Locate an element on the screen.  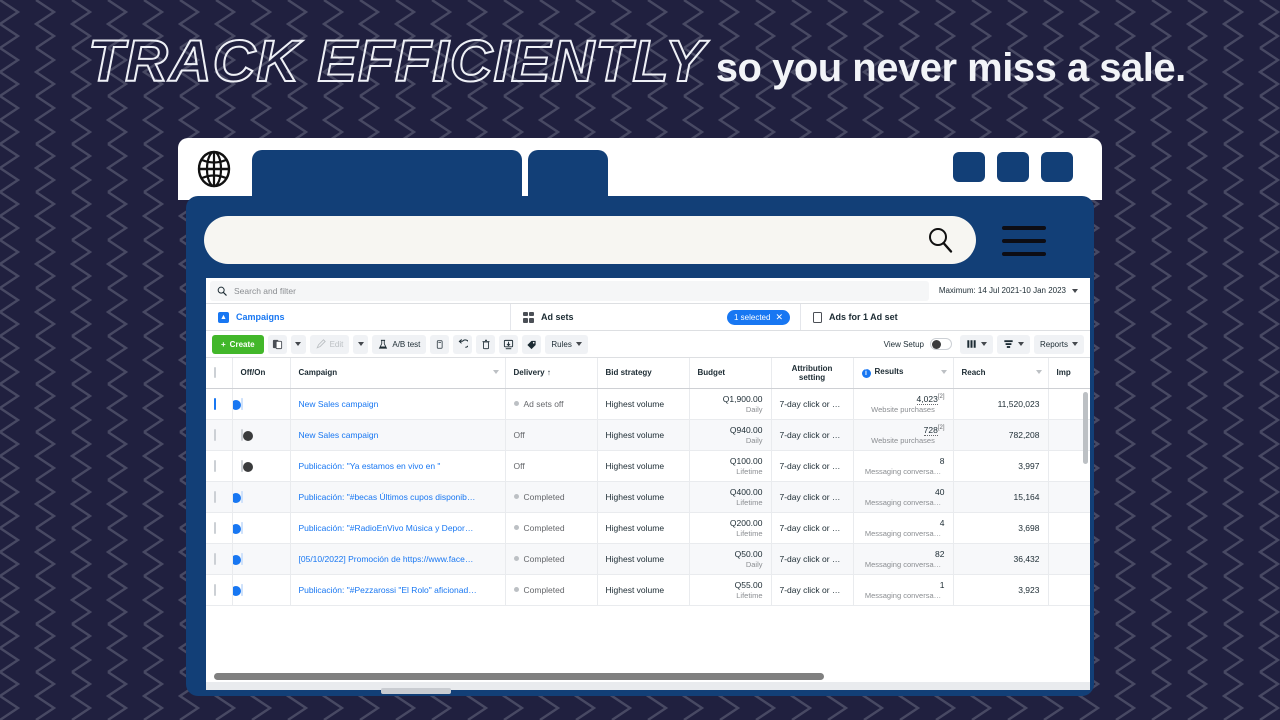
row-campaign-cell: Publicación: "Ya estamos en vivo en " is located at coordinates (398, 466).